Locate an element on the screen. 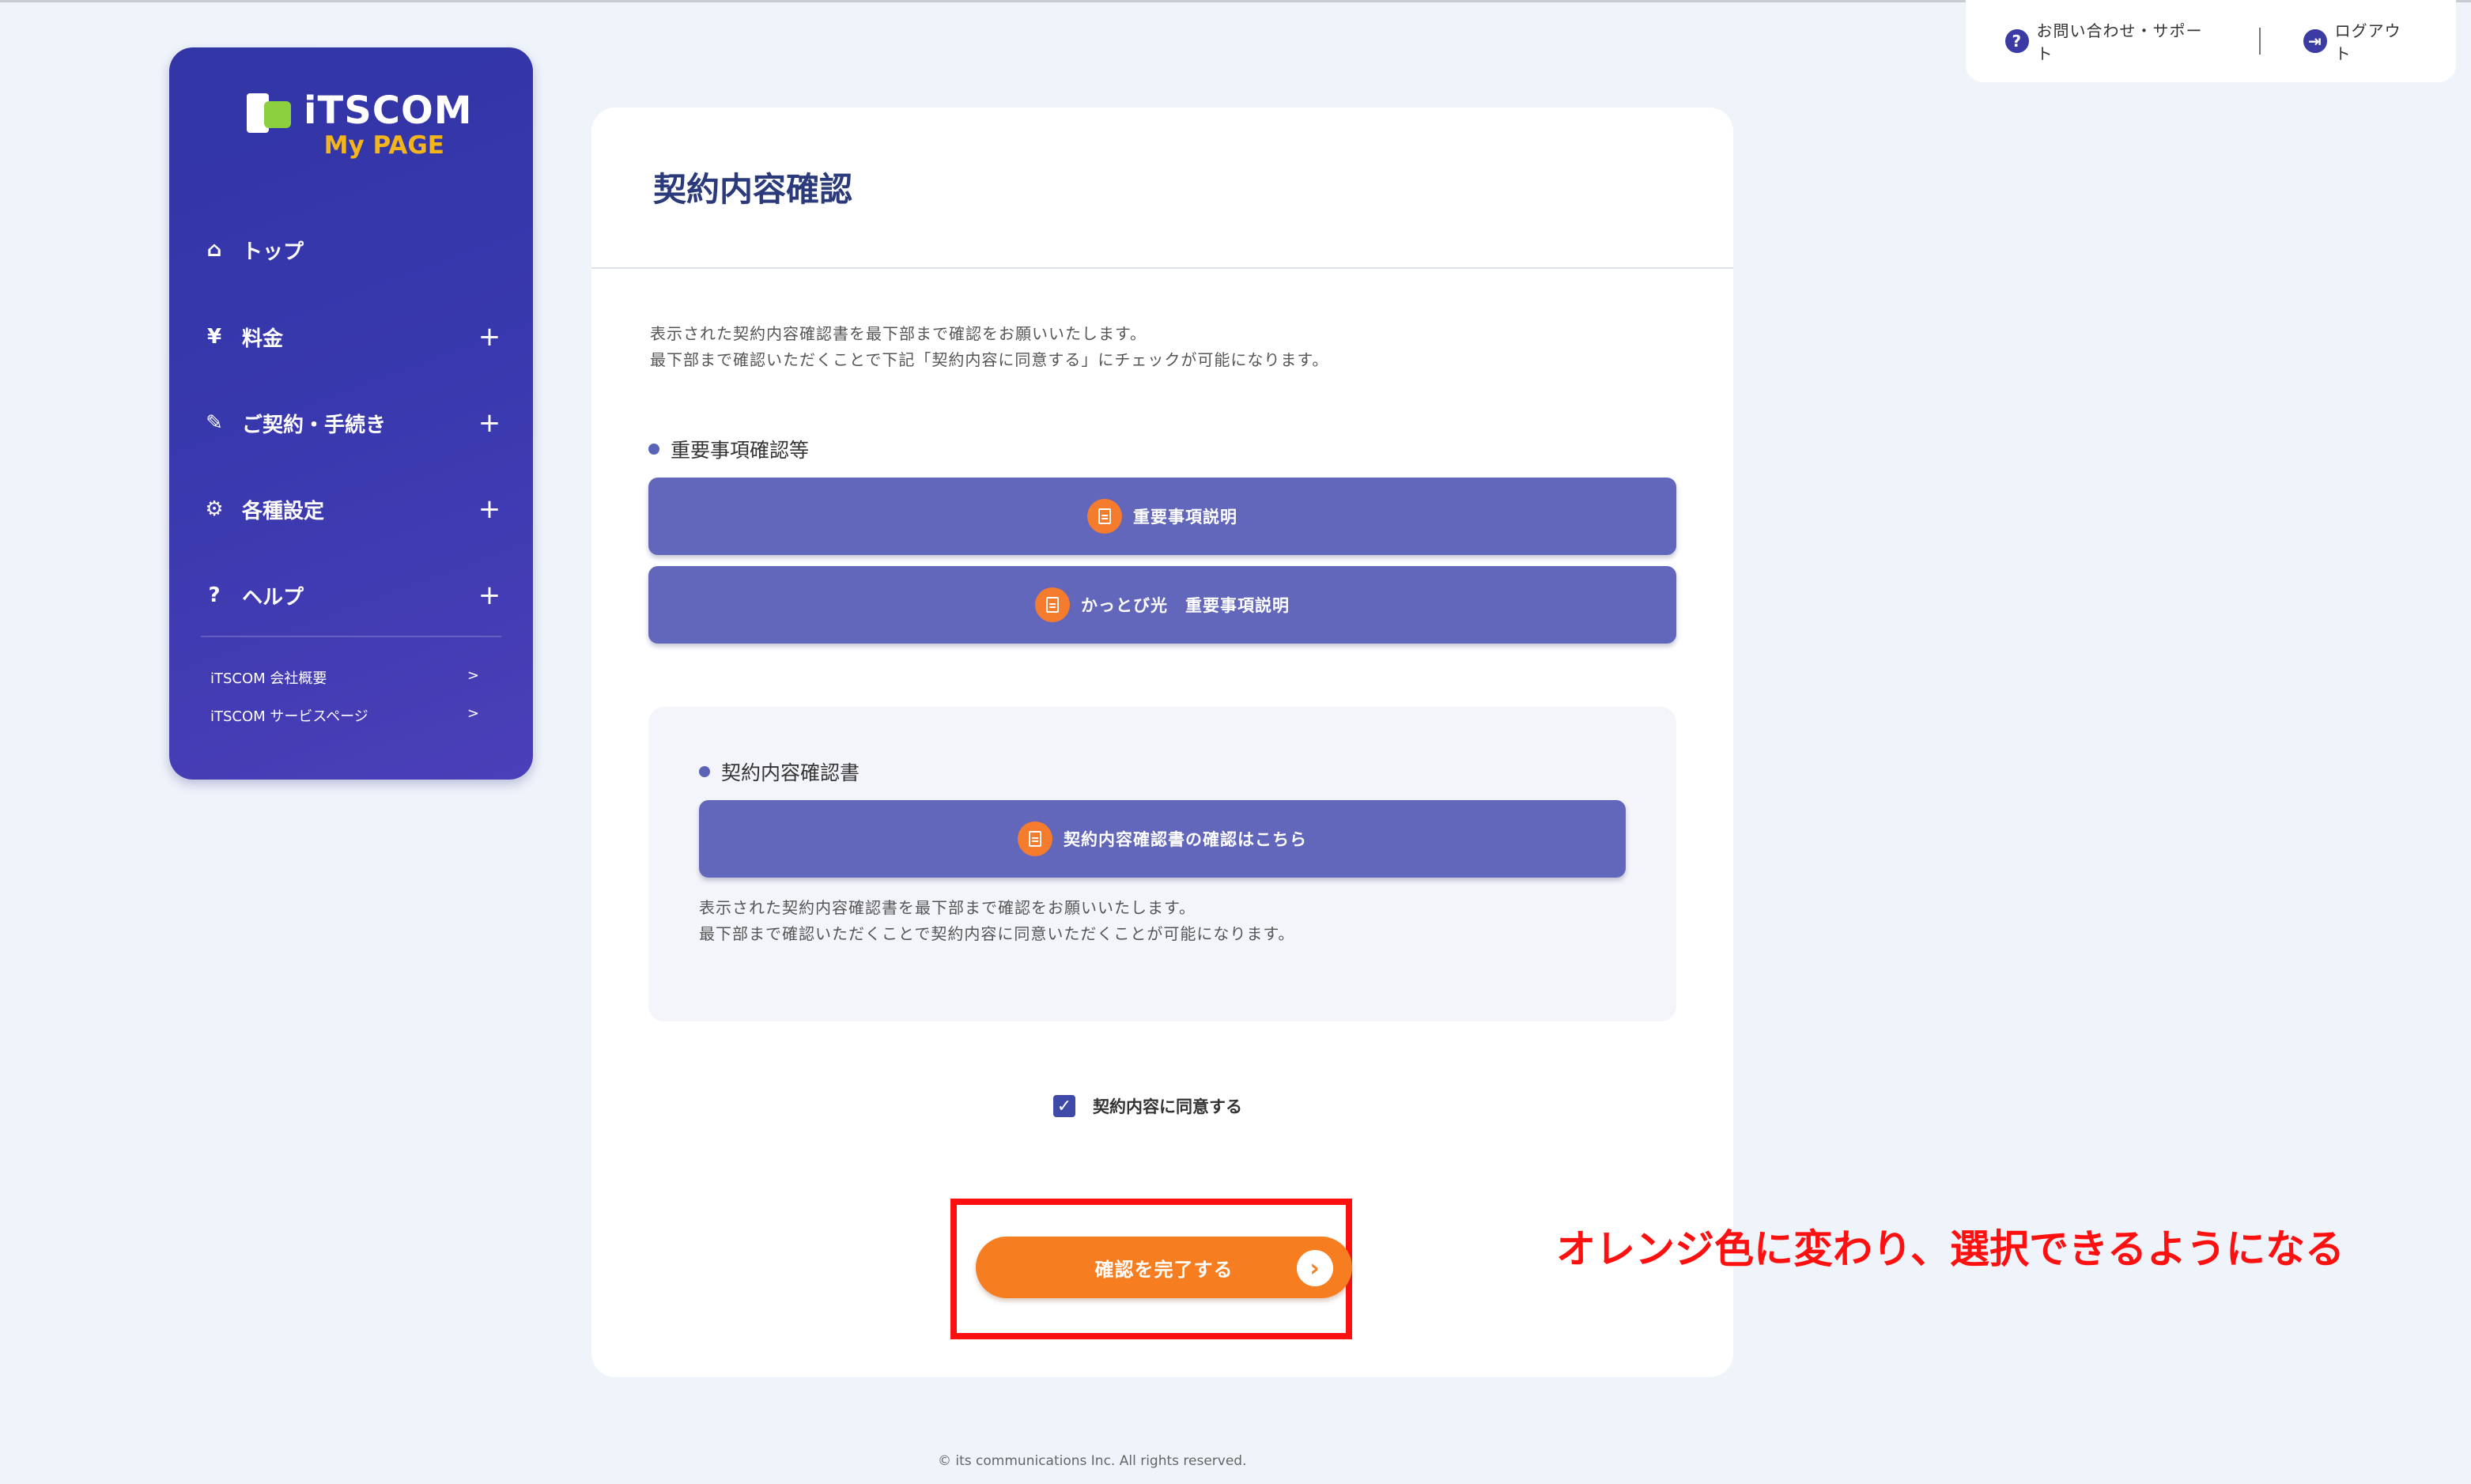 This screenshot has height=1484, width=2471. complete-confirmation-button: 確認を完了する › is located at coordinates (1164, 1267).